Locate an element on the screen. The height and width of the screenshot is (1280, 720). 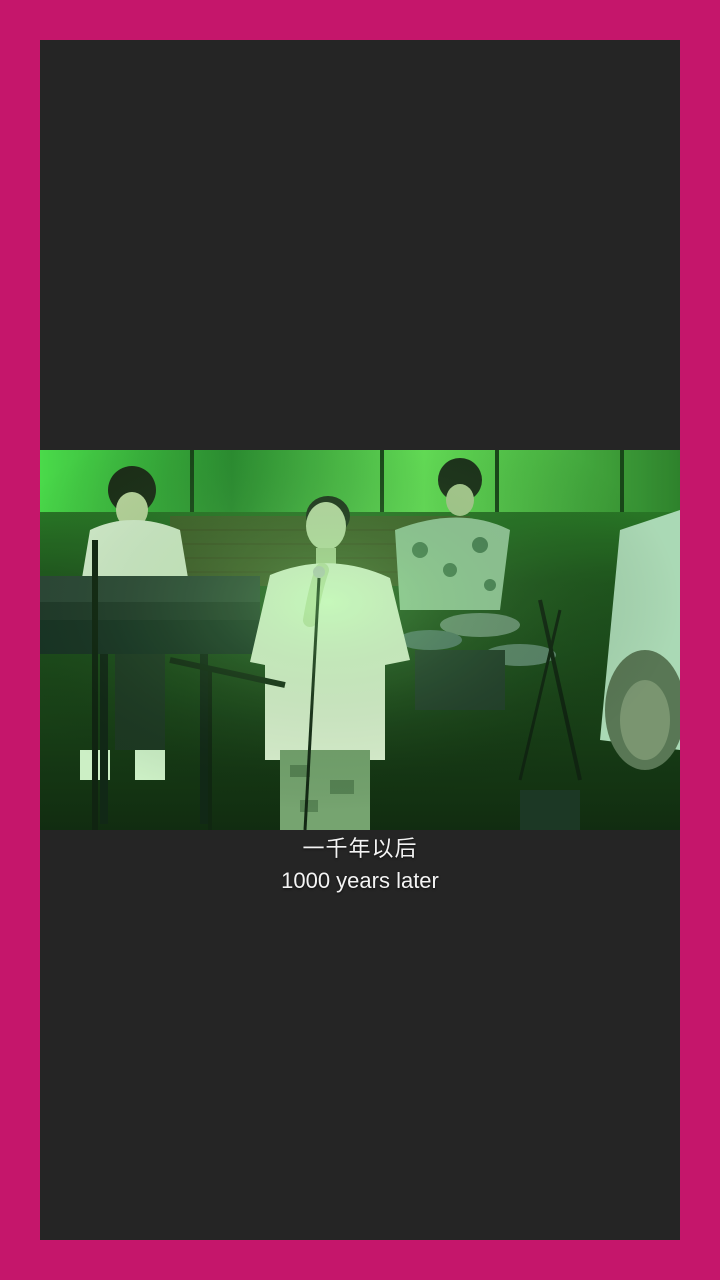
subtitle-overlay: 一千年以后 1000 years later is located at coordinates (360, 865).